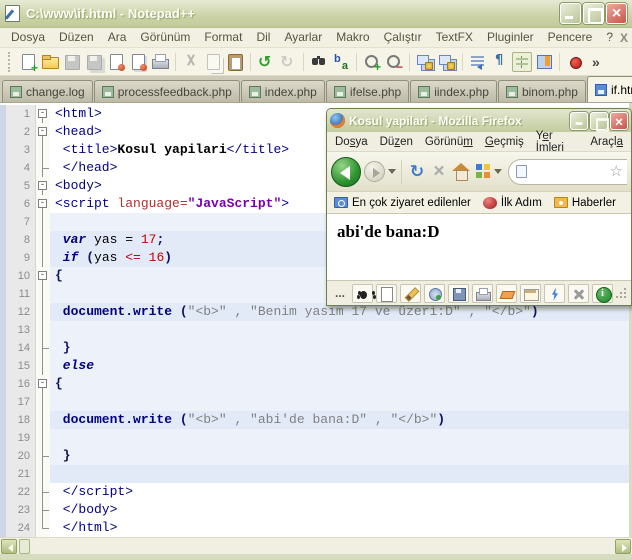  I want to click on eraser-icon, so click(507, 293).